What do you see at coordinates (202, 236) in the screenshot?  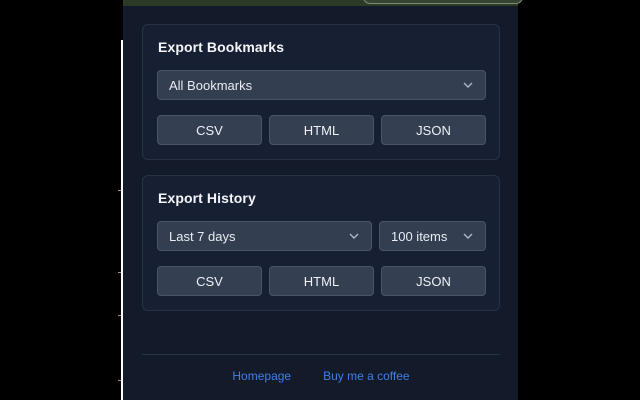 I see `history-range-value: Last 7 days` at bounding box center [202, 236].